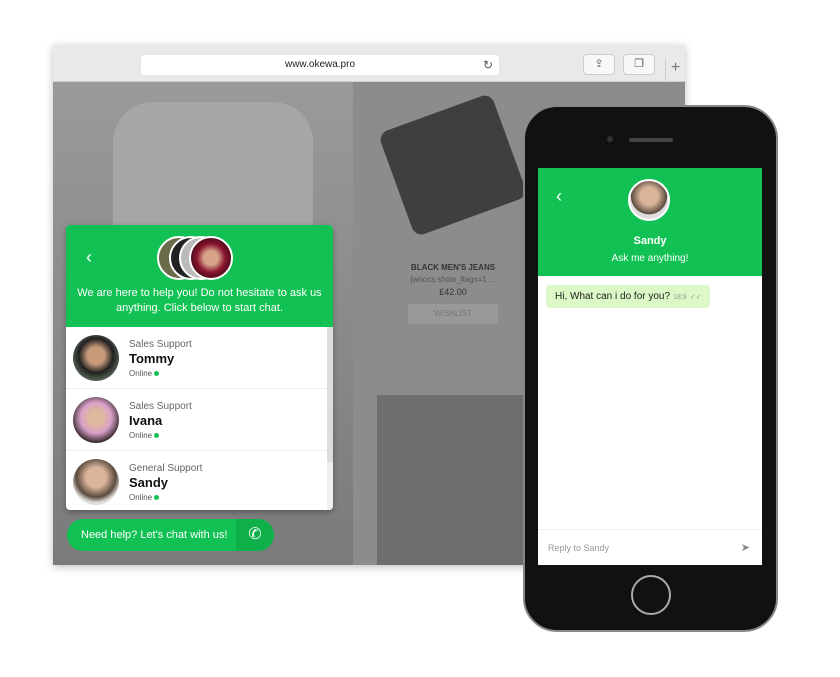 The image size is (840, 677). What do you see at coordinates (675, 70) in the screenshot?
I see `new-tab-button: +` at bounding box center [675, 70].